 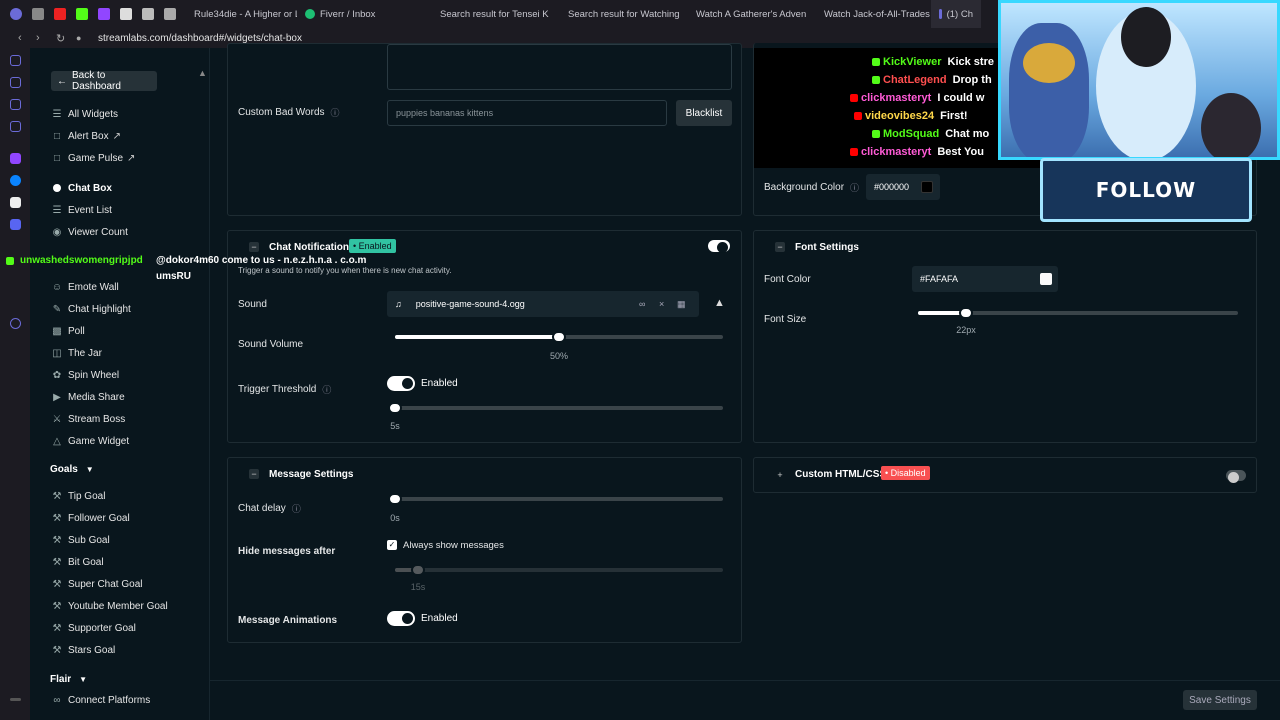 I want to click on font-size-slider, so click(x=1078, y=313).